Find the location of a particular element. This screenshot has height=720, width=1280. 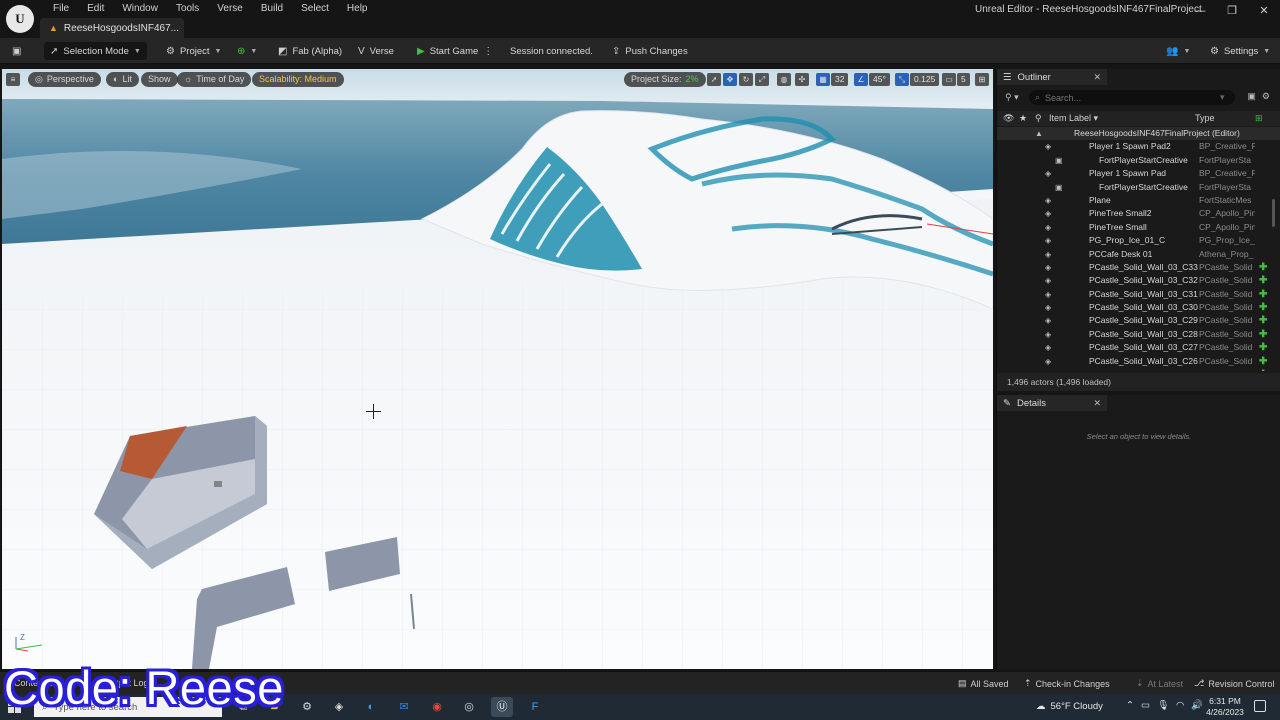

more-options-icon: ⋮ is located at coordinates (488, 51).